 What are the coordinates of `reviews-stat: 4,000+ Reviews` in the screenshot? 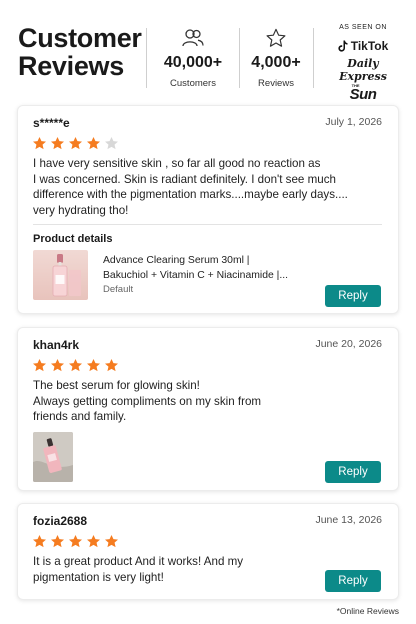 It's located at (276, 58).